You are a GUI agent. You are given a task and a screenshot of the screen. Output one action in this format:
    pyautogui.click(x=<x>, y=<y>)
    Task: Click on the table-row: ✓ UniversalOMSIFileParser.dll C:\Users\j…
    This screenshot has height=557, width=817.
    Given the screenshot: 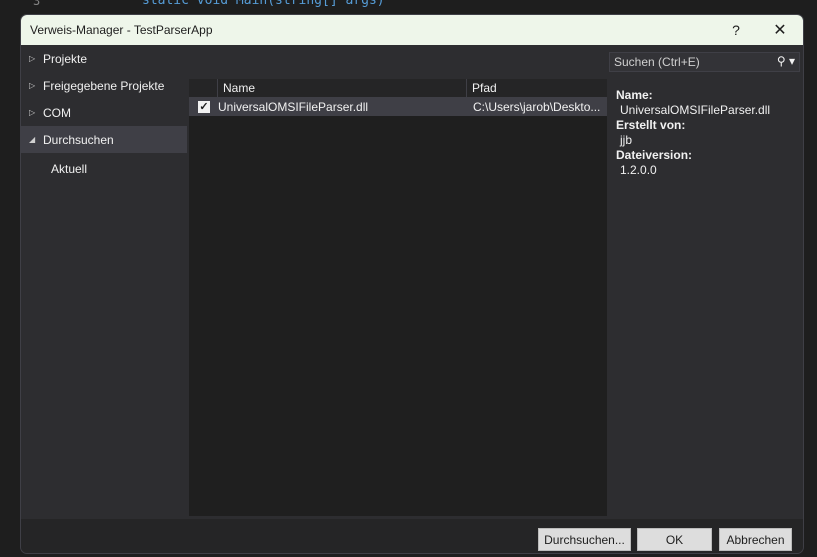 What is the action you would take?
    pyautogui.click(x=398, y=107)
    